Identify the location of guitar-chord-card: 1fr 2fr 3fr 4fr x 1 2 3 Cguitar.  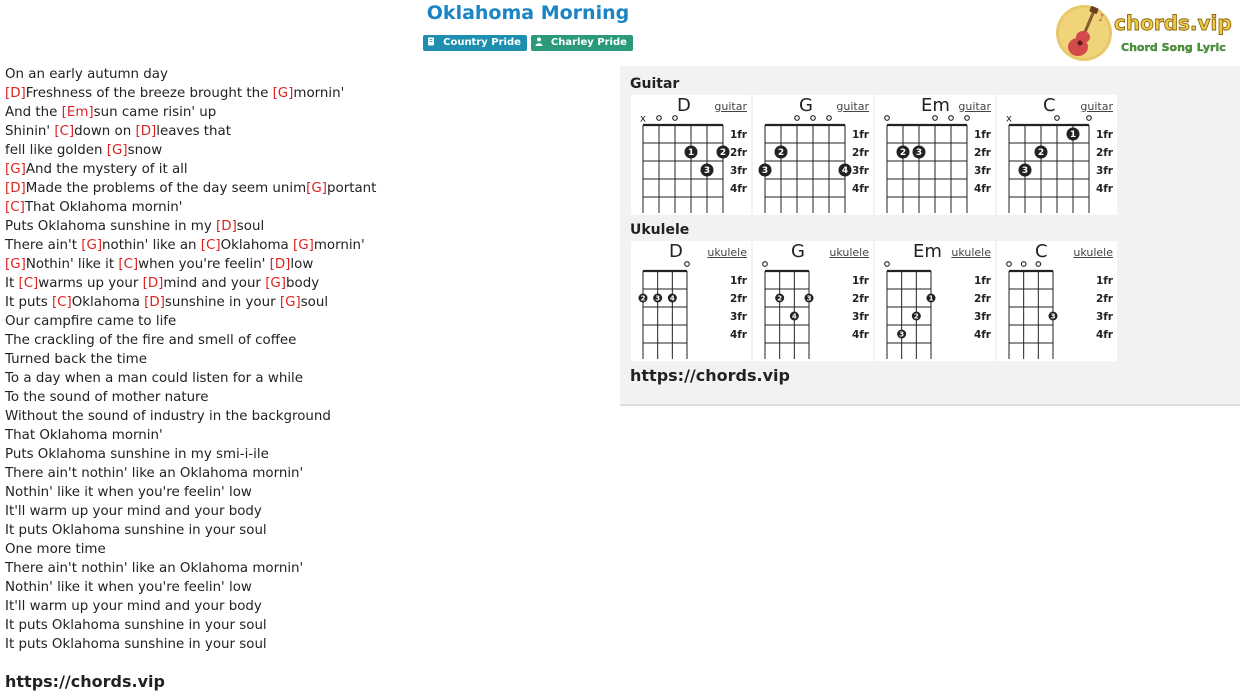
(1057, 155).